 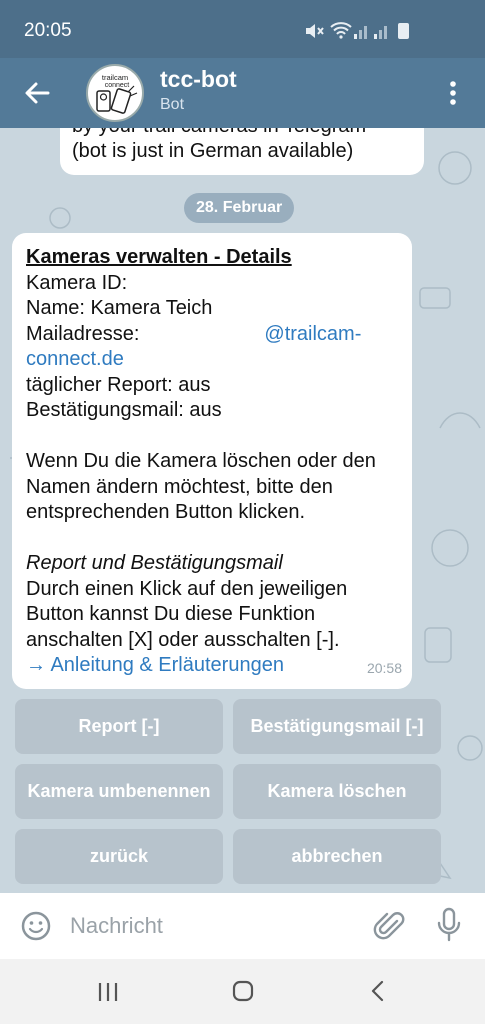 I want to click on attach-icon, so click(x=390, y=926).